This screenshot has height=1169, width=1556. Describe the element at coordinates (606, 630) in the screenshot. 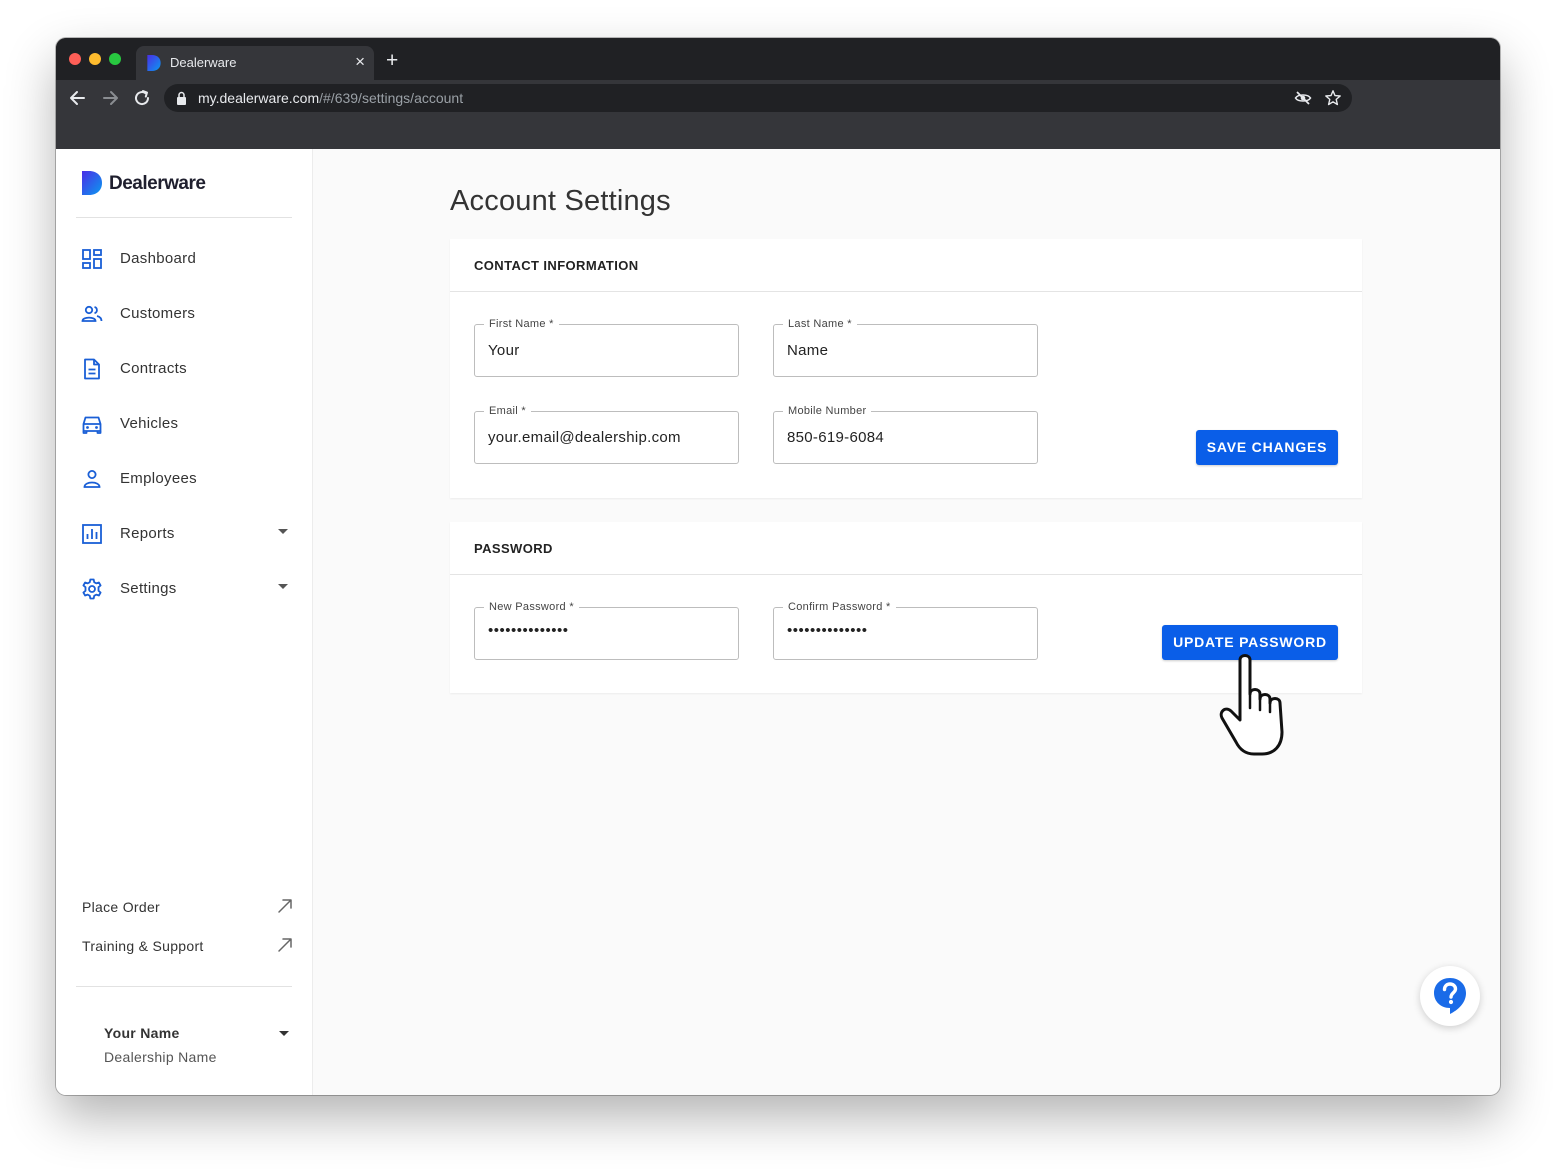

I see `new-password-field: New Password * ••••••••••••••` at that location.